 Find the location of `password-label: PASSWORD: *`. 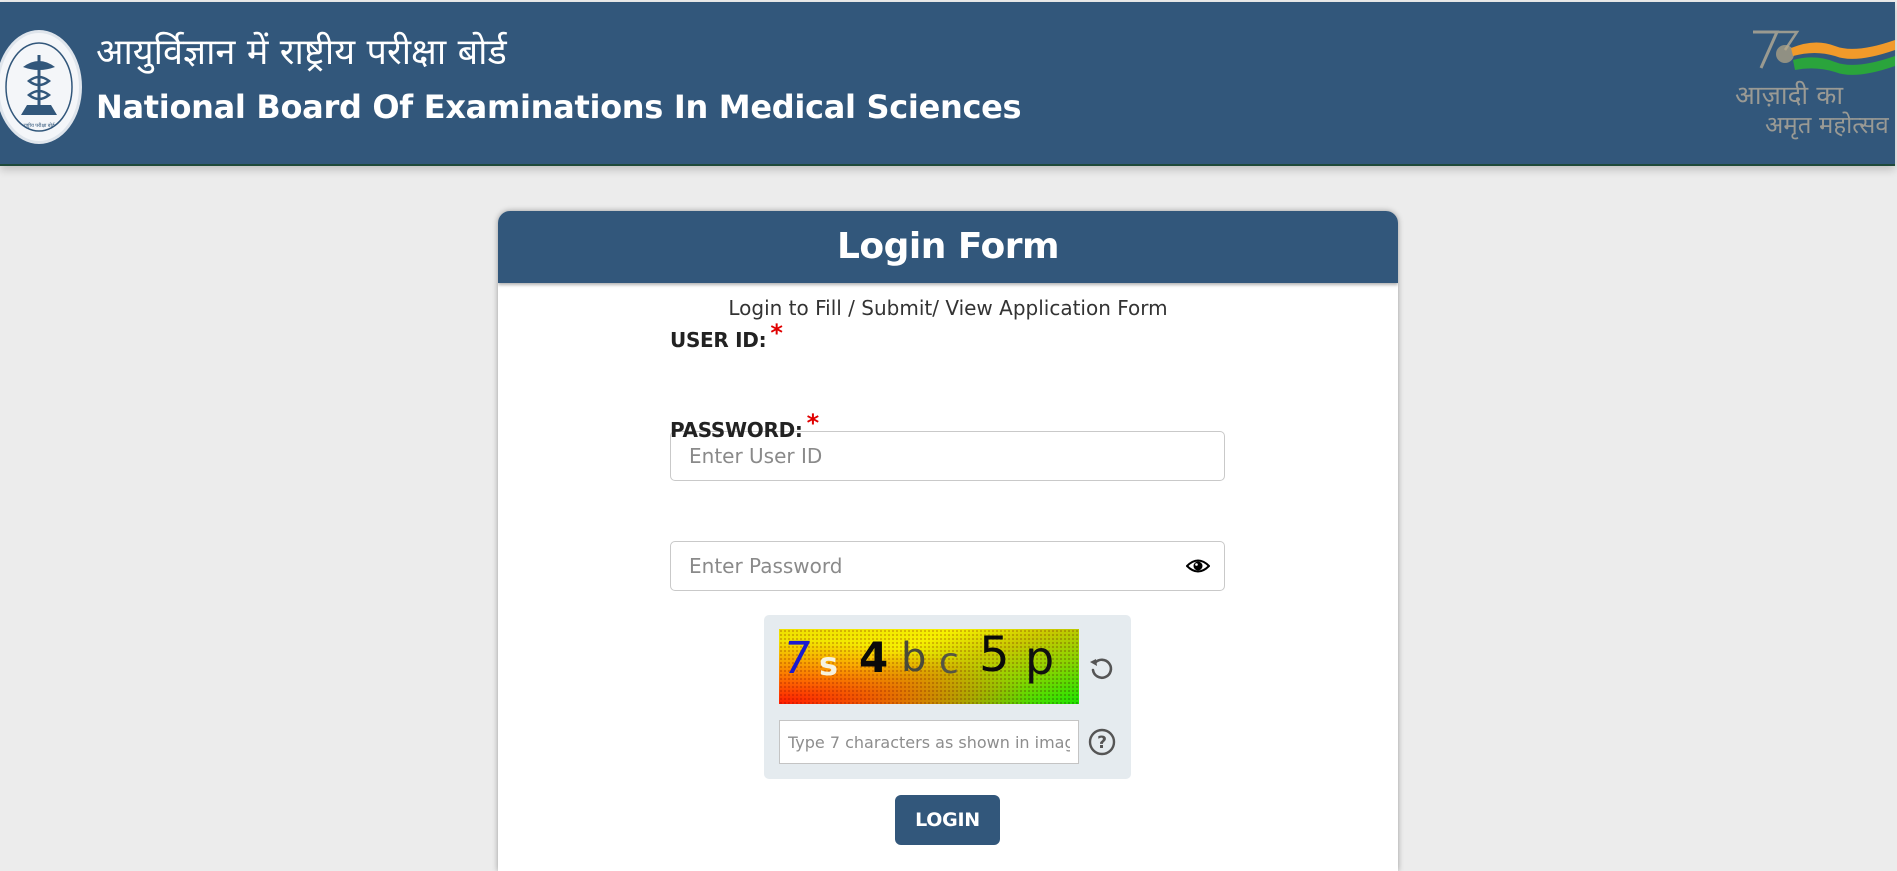

password-label: PASSWORD: * is located at coordinates (744, 426).